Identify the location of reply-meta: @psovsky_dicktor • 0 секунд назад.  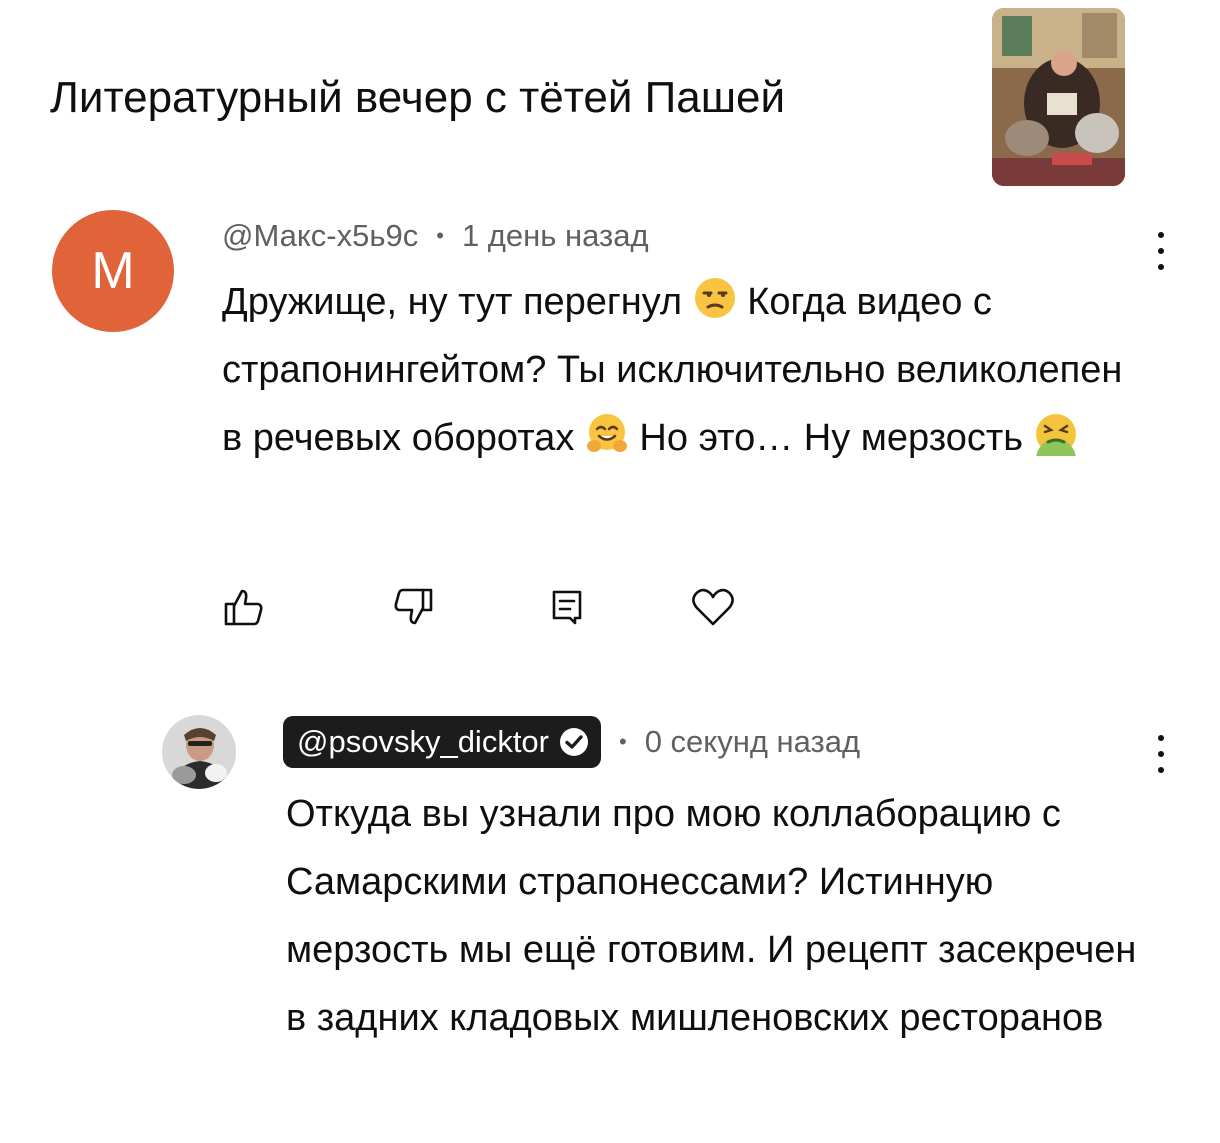
(571, 742).